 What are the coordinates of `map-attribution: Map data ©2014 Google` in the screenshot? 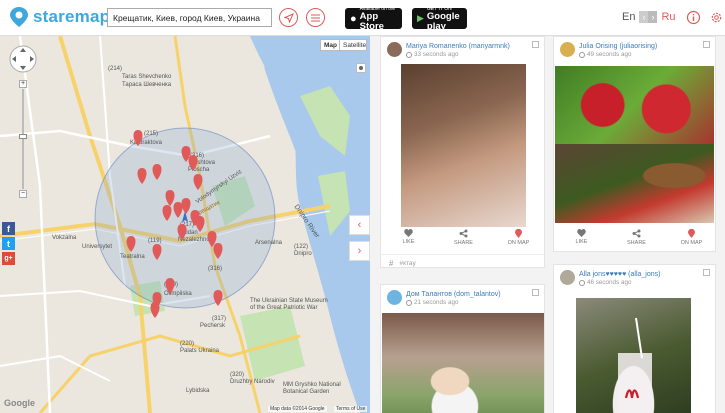 It's located at (297, 409).